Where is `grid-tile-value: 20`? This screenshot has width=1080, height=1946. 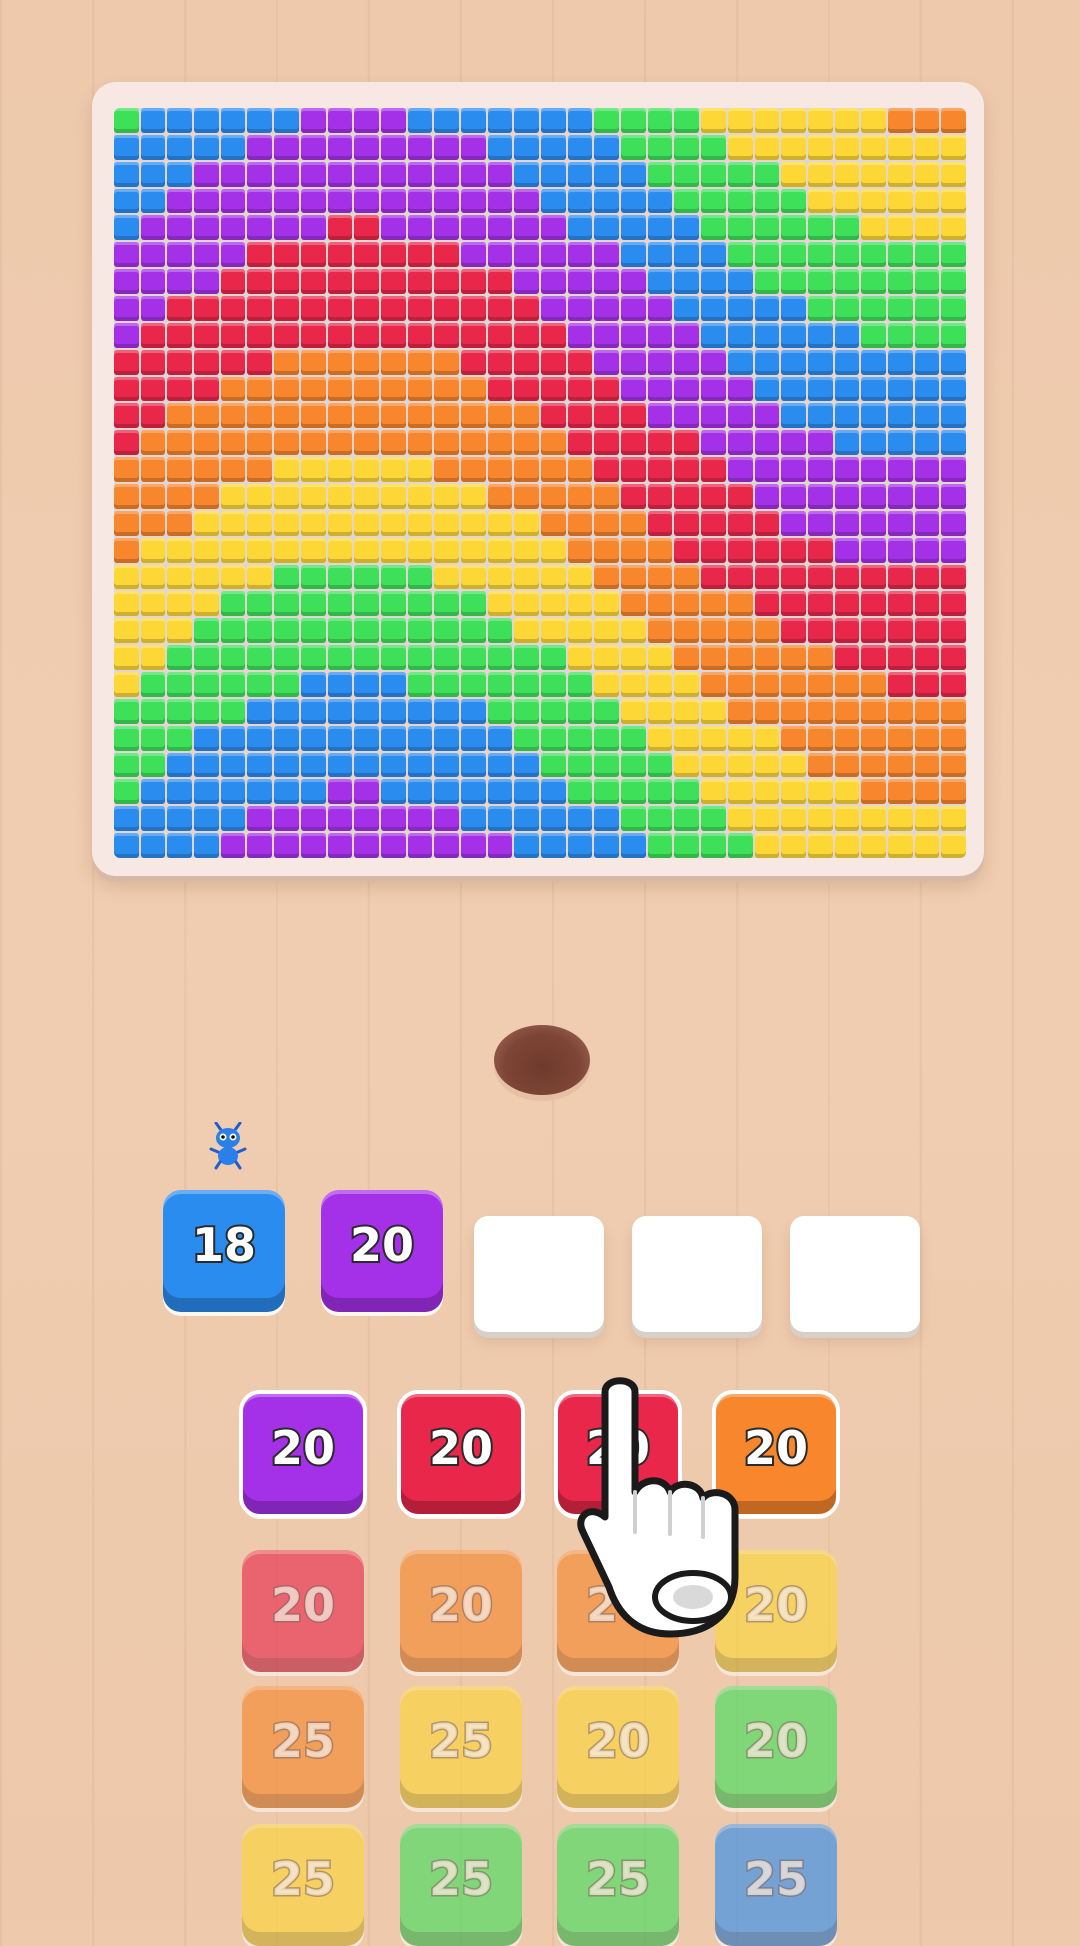
grid-tile-value: 20 is located at coordinates (617, 1741).